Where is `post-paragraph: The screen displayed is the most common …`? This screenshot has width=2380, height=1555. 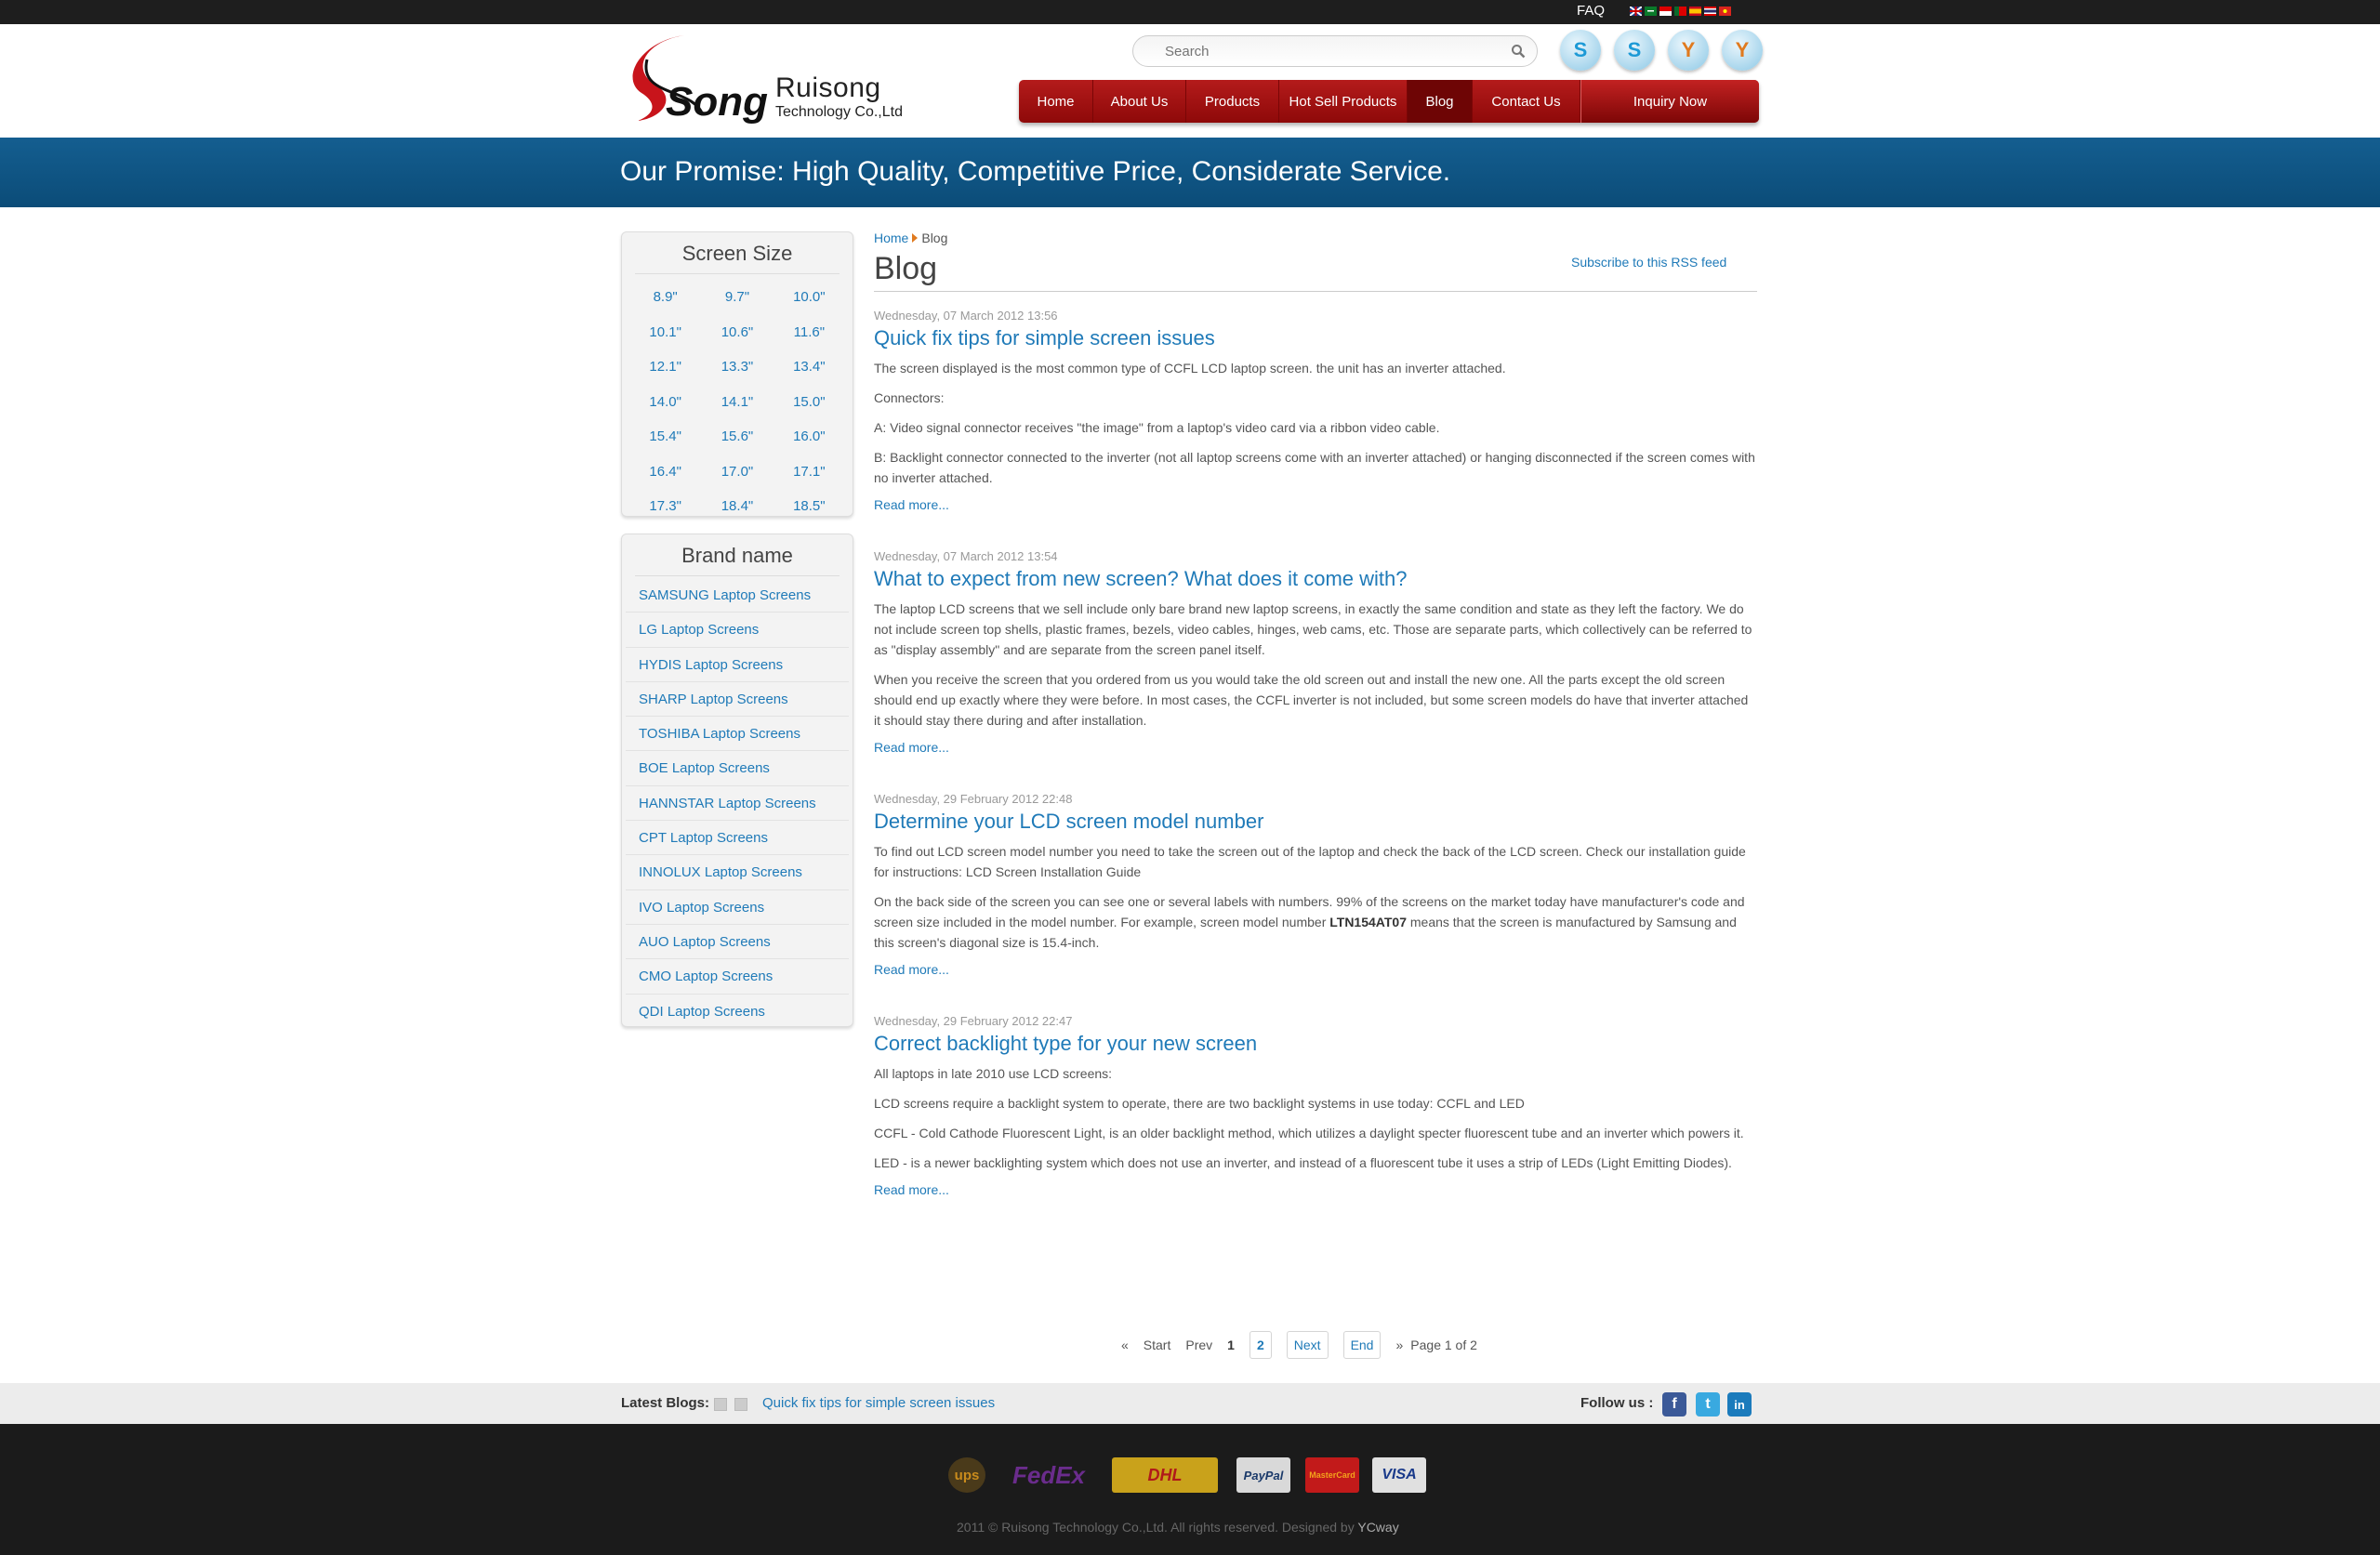 post-paragraph: The screen displayed is the most common … is located at coordinates (1190, 368).